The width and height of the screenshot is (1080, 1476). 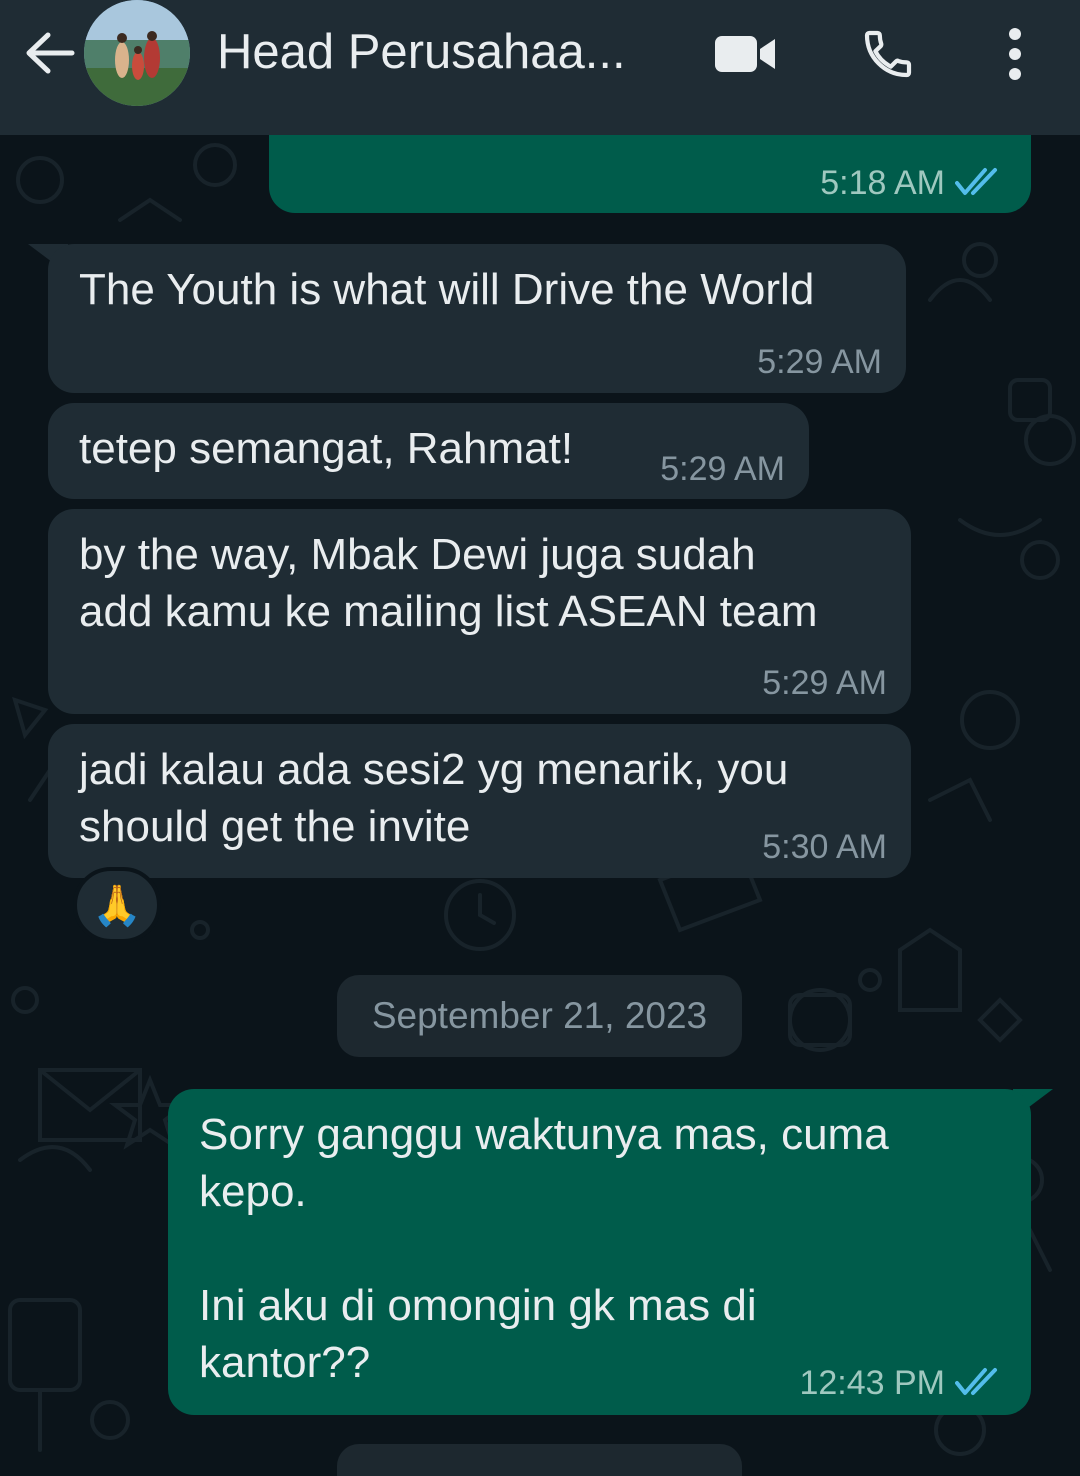 I want to click on more-vertical-icon, so click(x=1015, y=54).